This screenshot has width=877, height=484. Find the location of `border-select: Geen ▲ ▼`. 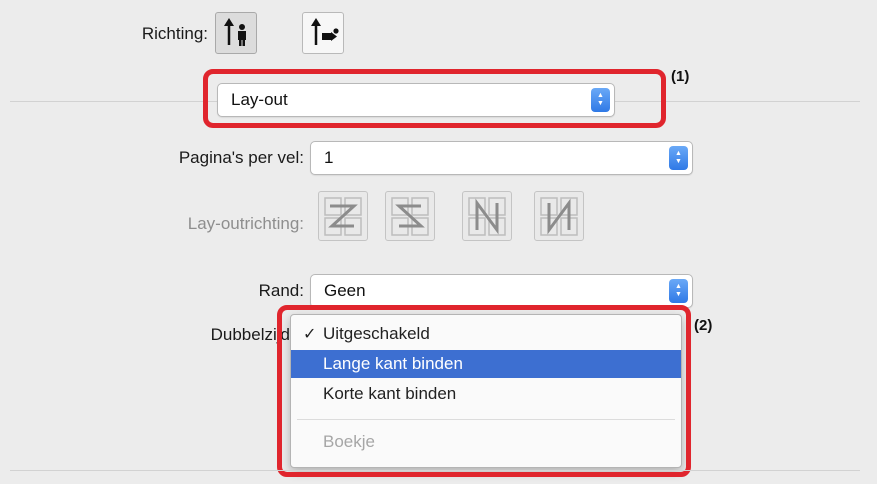

border-select: Geen ▲ ▼ is located at coordinates (501, 291).